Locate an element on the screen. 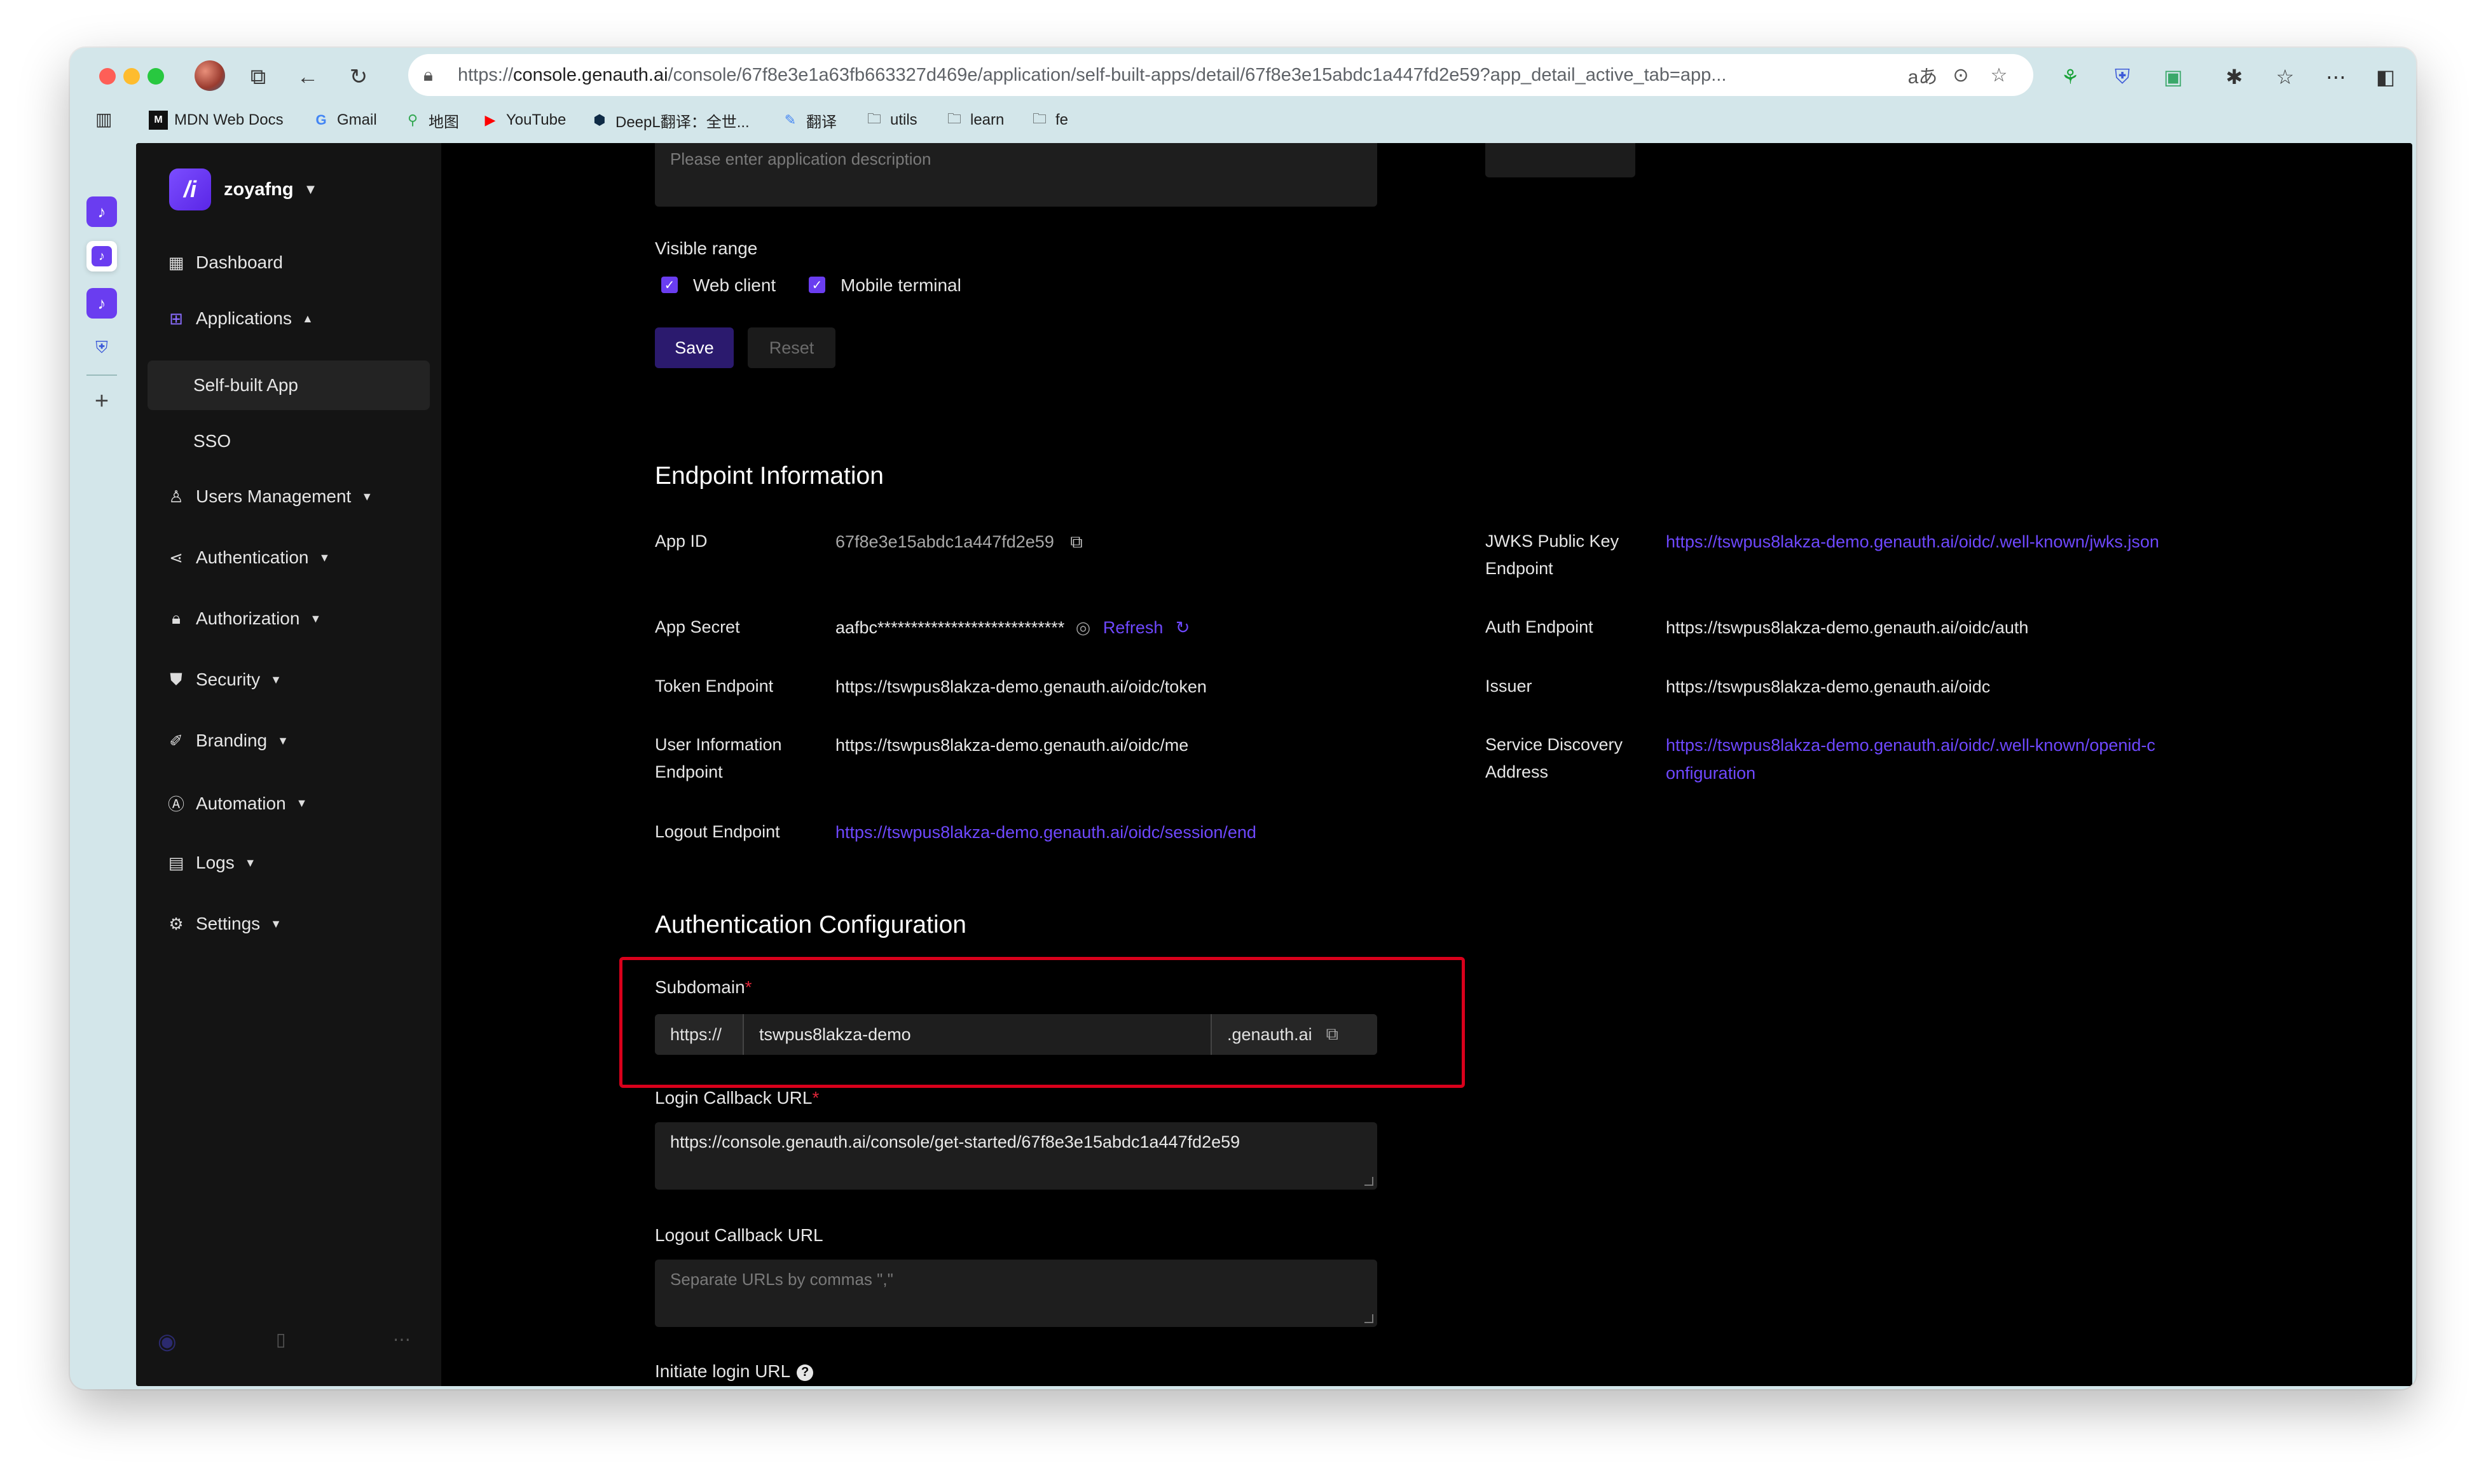 The width and height of the screenshot is (2486, 1484). sidebar-item-label: Branding is located at coordinates (232, 741).